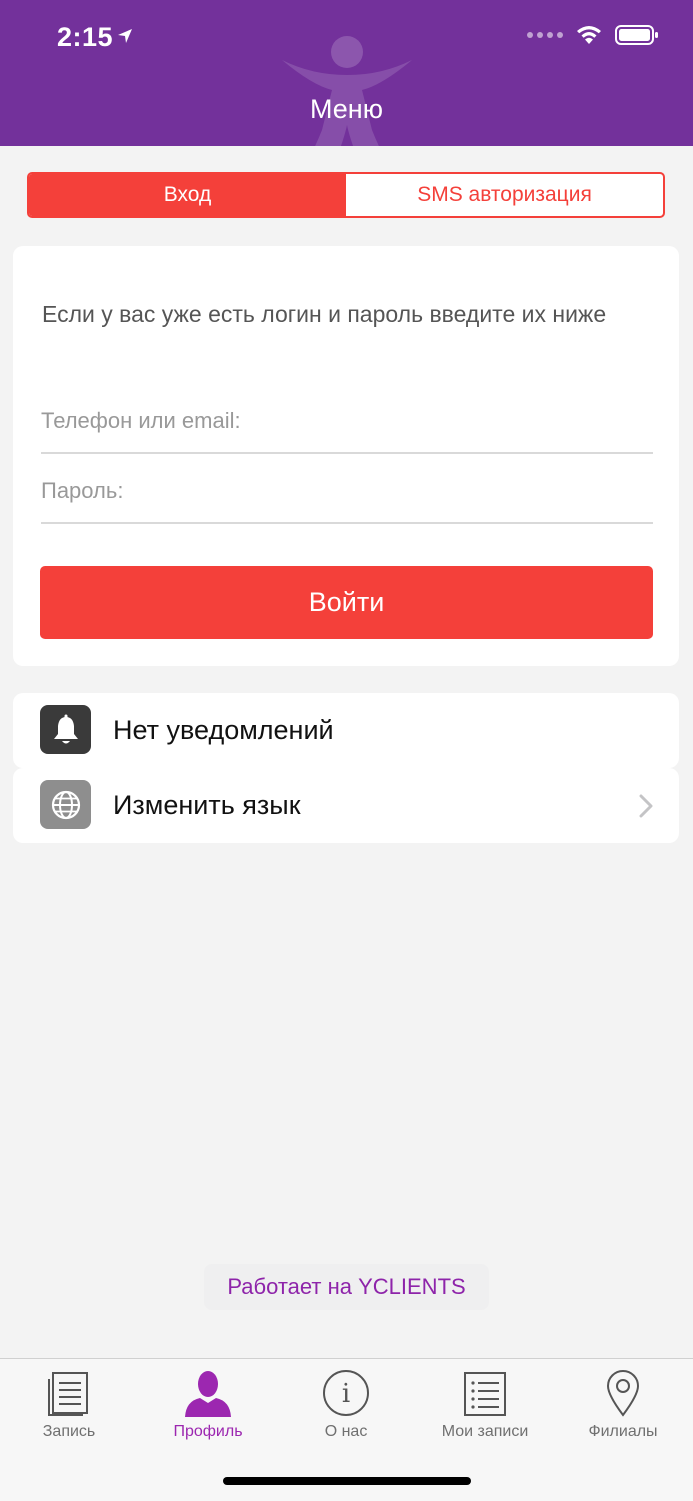 The image size is (693, 1501). Describe the element at coordinates (207, 805) in the screenshot. I see `change-language-label: Изменить язык` at that location.